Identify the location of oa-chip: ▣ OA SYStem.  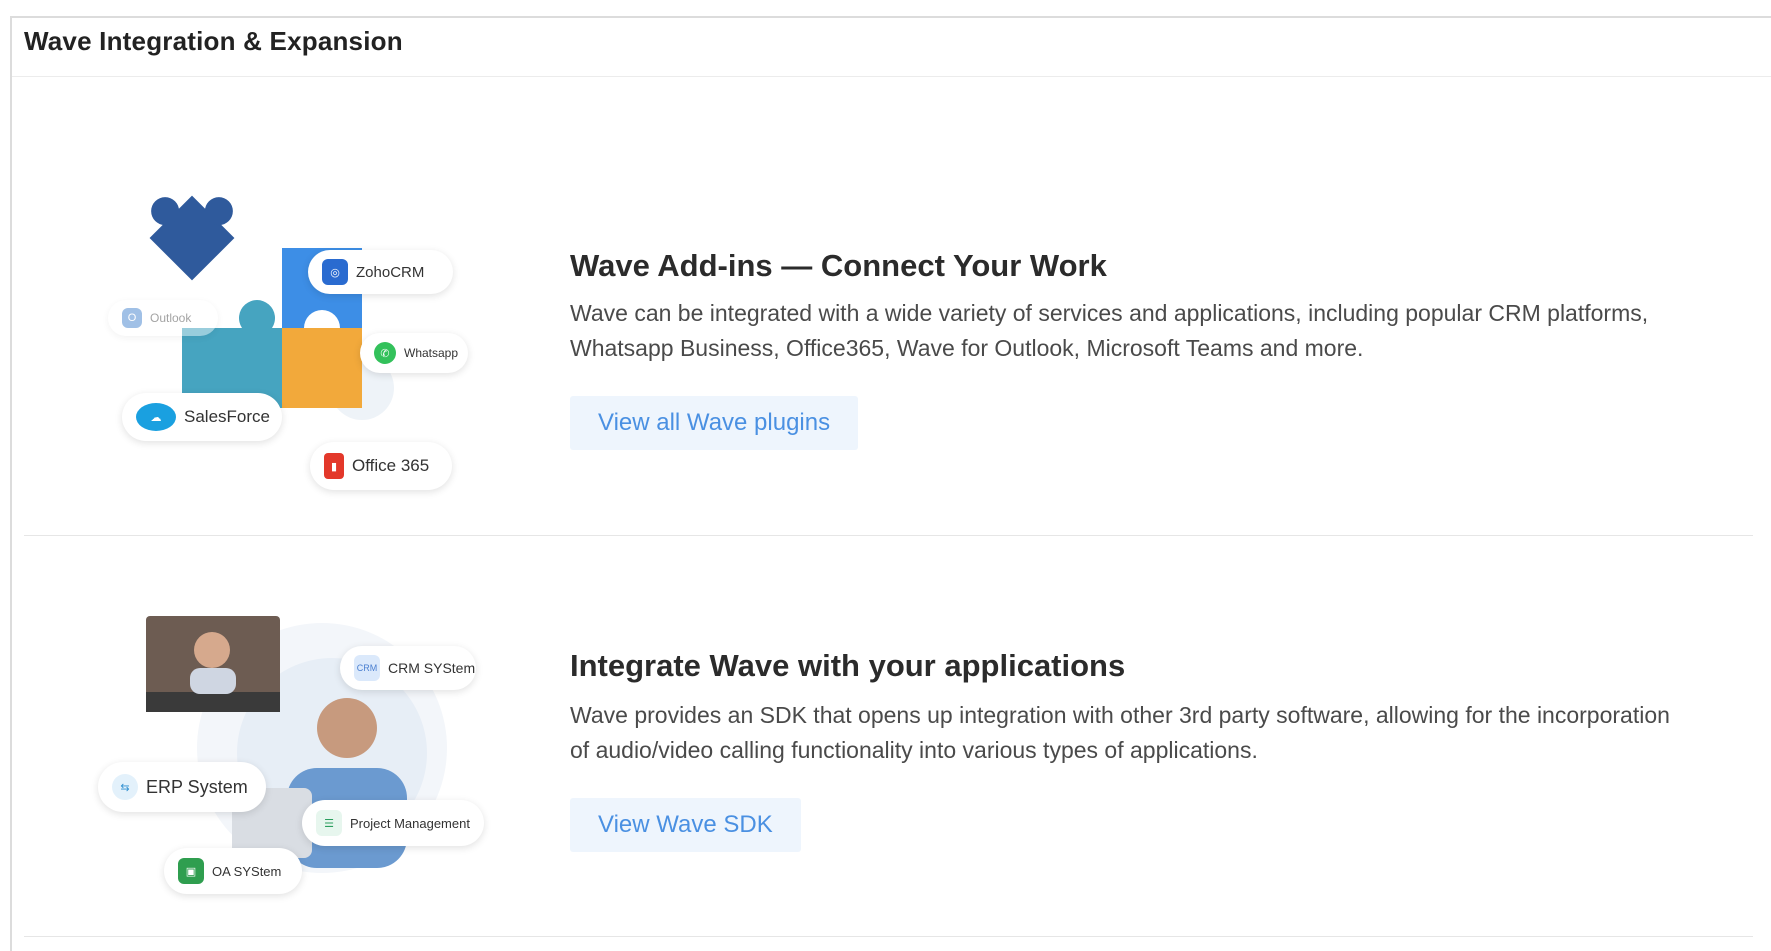
(233, 871).